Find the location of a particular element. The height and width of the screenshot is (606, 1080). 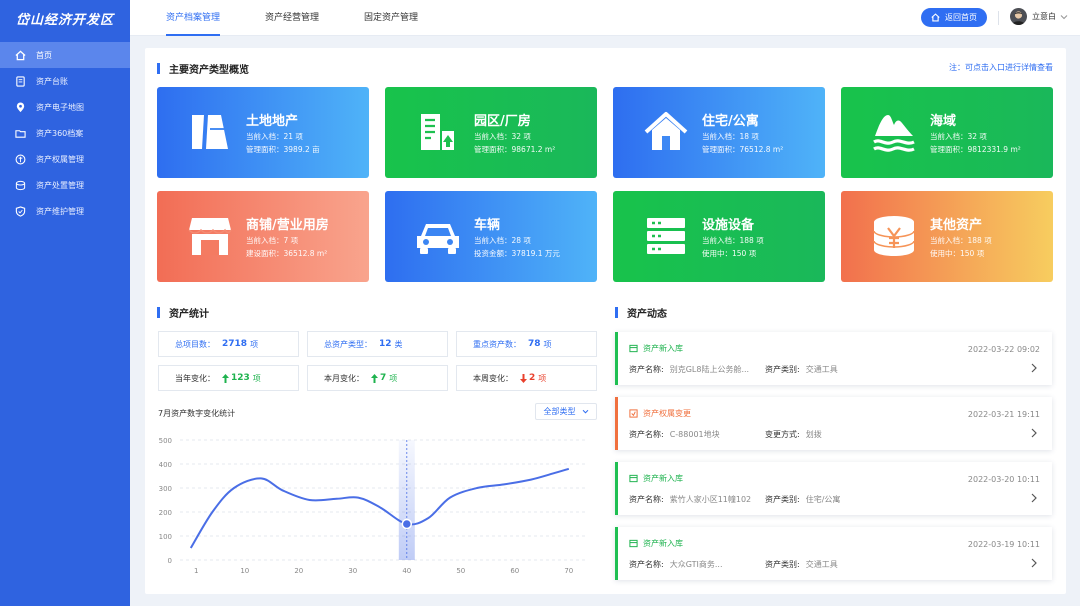

sidebar-item-map: 资产电子地图 is located at coordinates (65, 107).